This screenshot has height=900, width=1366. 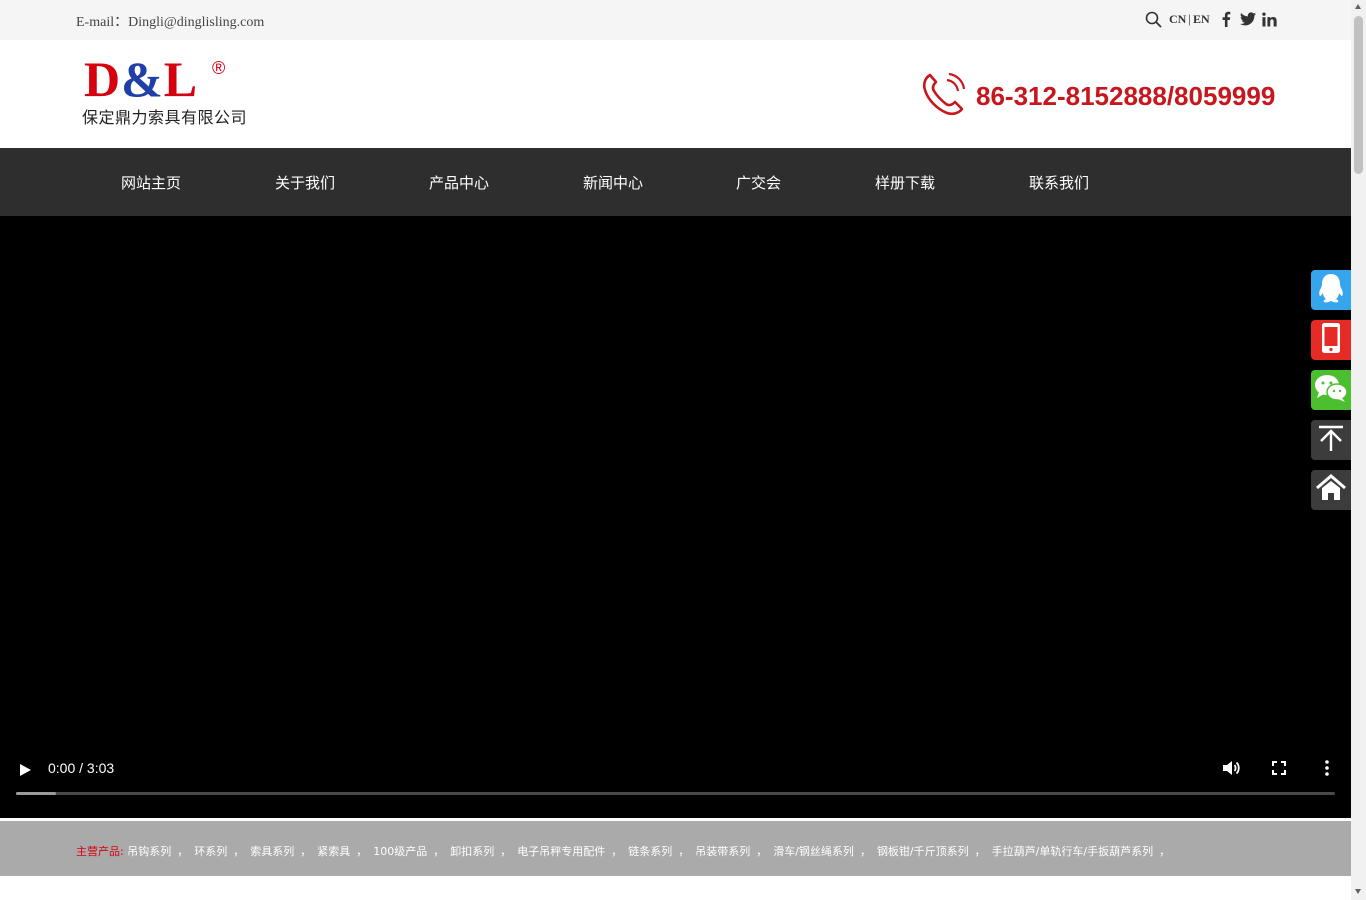 I want to click on home-button, so click(x=1331, y=490).